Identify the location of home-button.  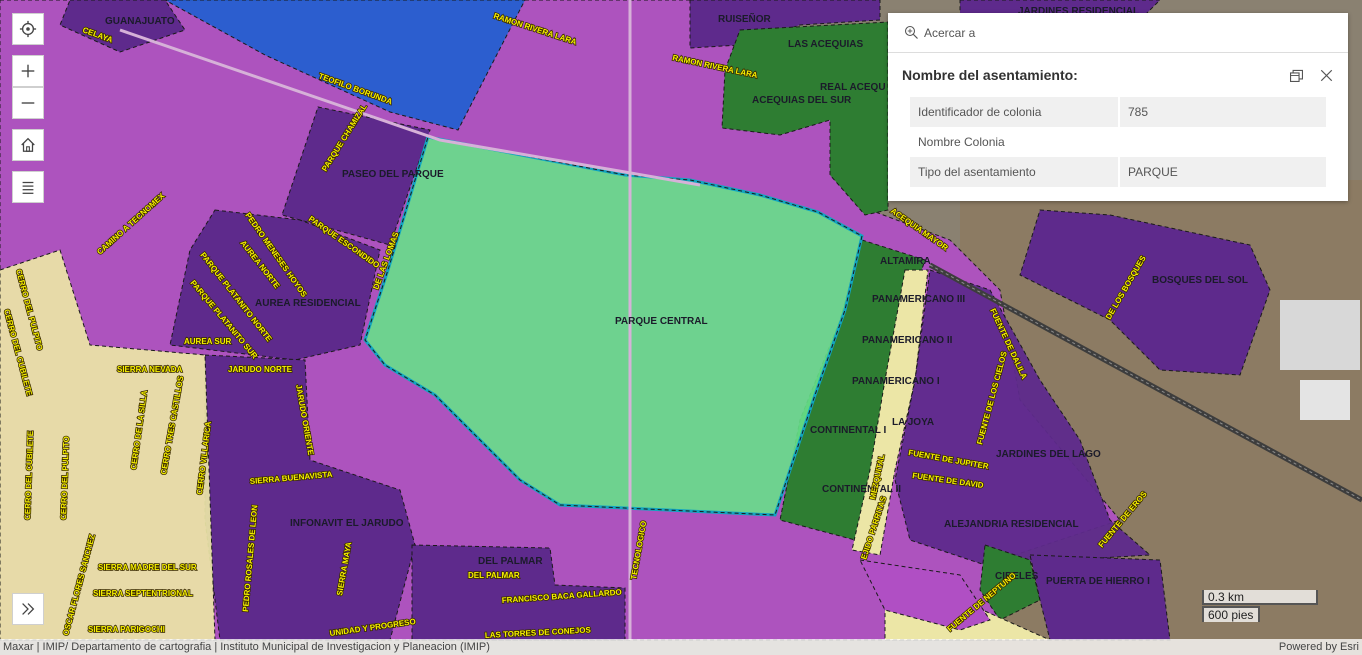
(28, 145).